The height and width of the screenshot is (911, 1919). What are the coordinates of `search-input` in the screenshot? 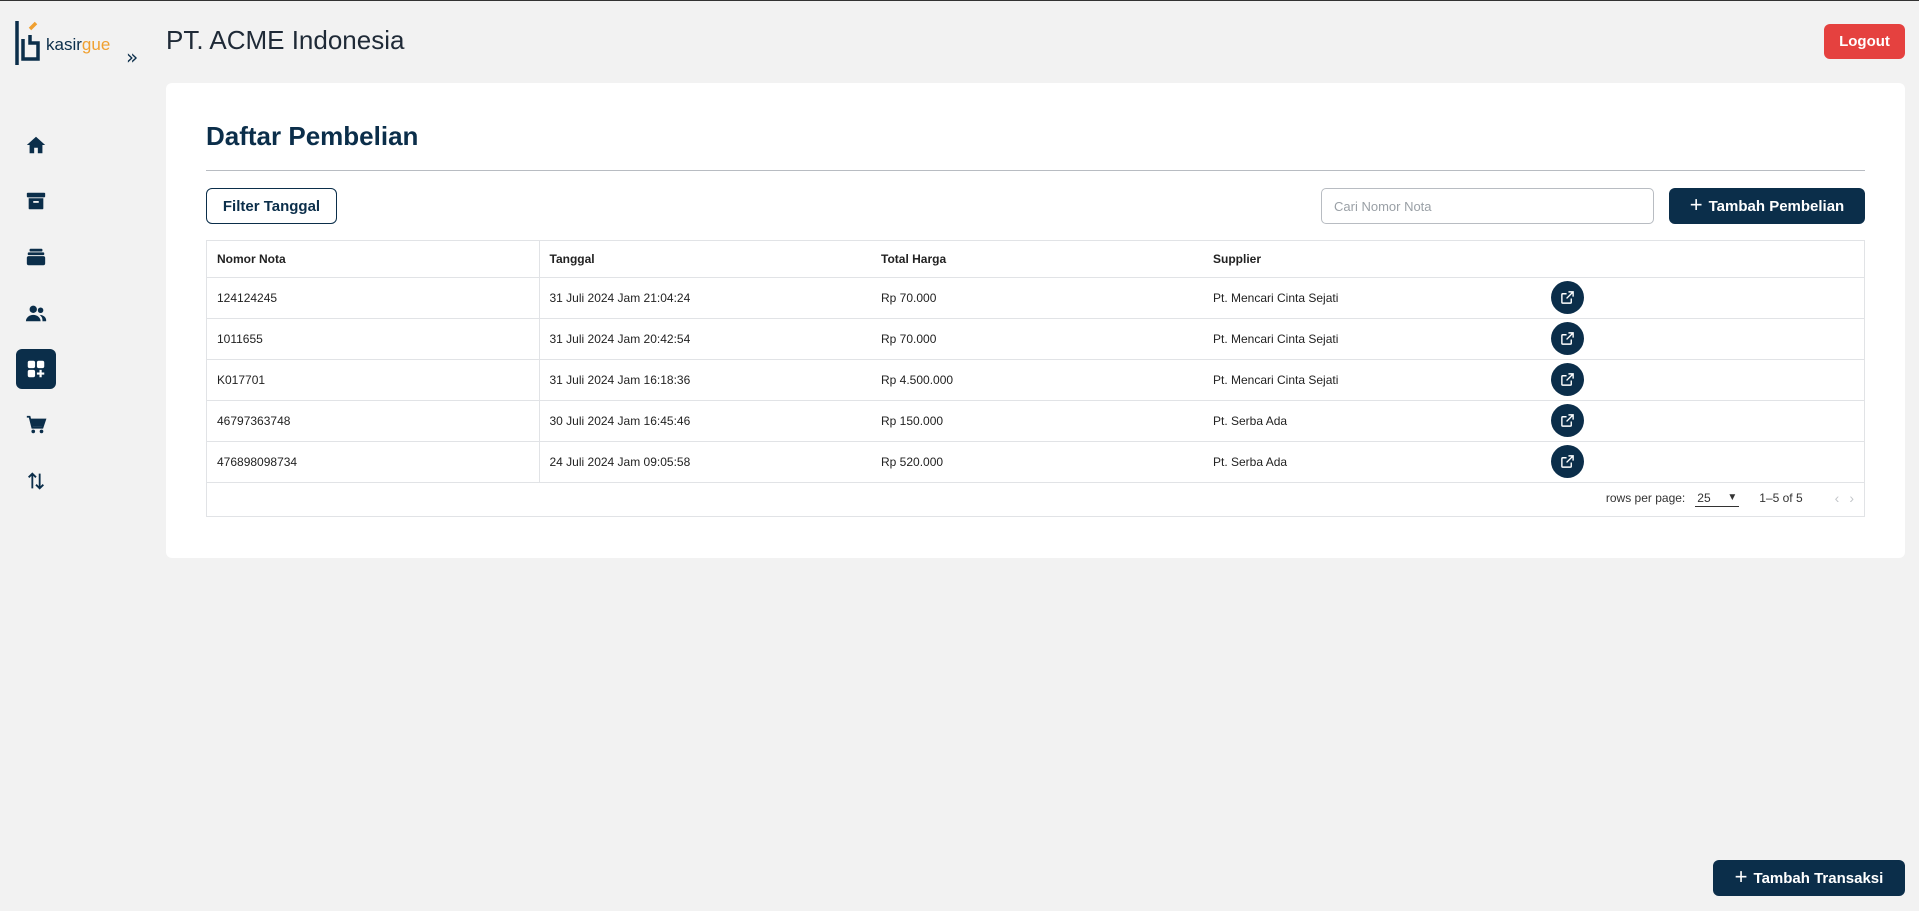 It's located at (1487, 206).